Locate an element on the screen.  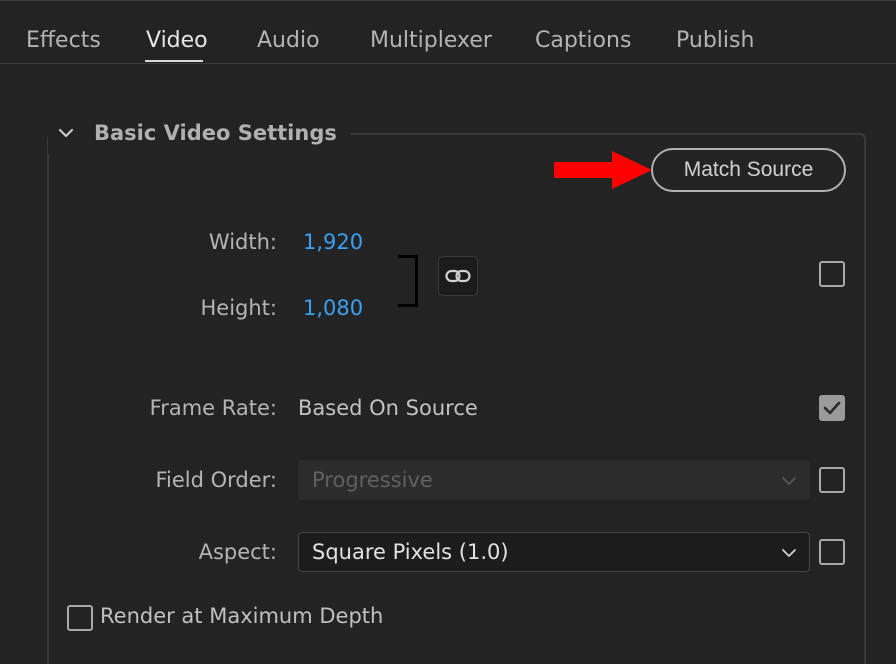
tab-audio: Audio is located at coordinates (288, 41).